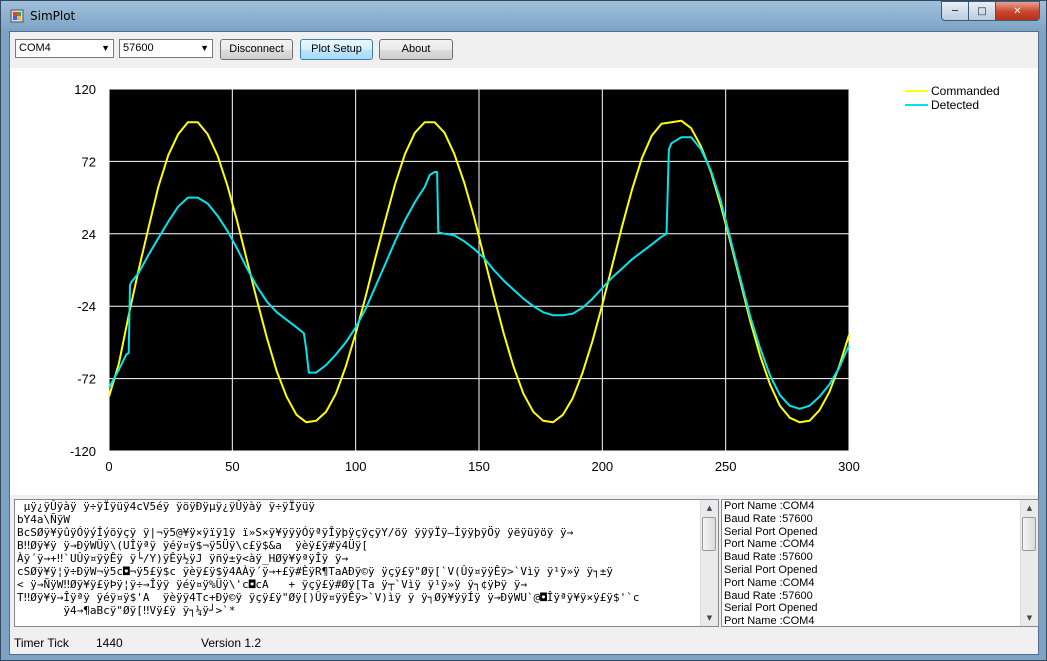 The height and width of the screenshot is (661, 1047). Describe the element at coordinates (85, 89) in the screenshot. I see `y-tick-label: 120` at that location.